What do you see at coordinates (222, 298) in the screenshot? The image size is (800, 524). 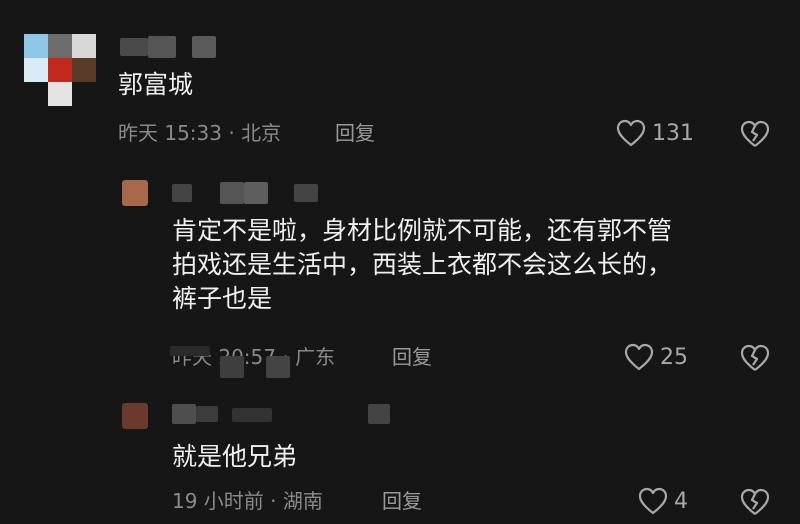 I see `comment-line: 裤子也是` at bounding box center [222, 298].